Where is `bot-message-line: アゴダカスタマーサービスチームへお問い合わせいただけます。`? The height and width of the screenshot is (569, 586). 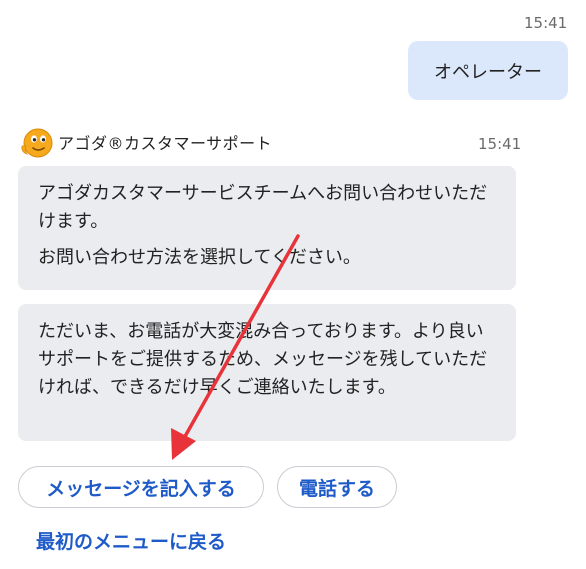
bot-message-line: アゴダカスタマーサービスチームへお問い合わせいただけます。 is located at coordinates (263, 207).